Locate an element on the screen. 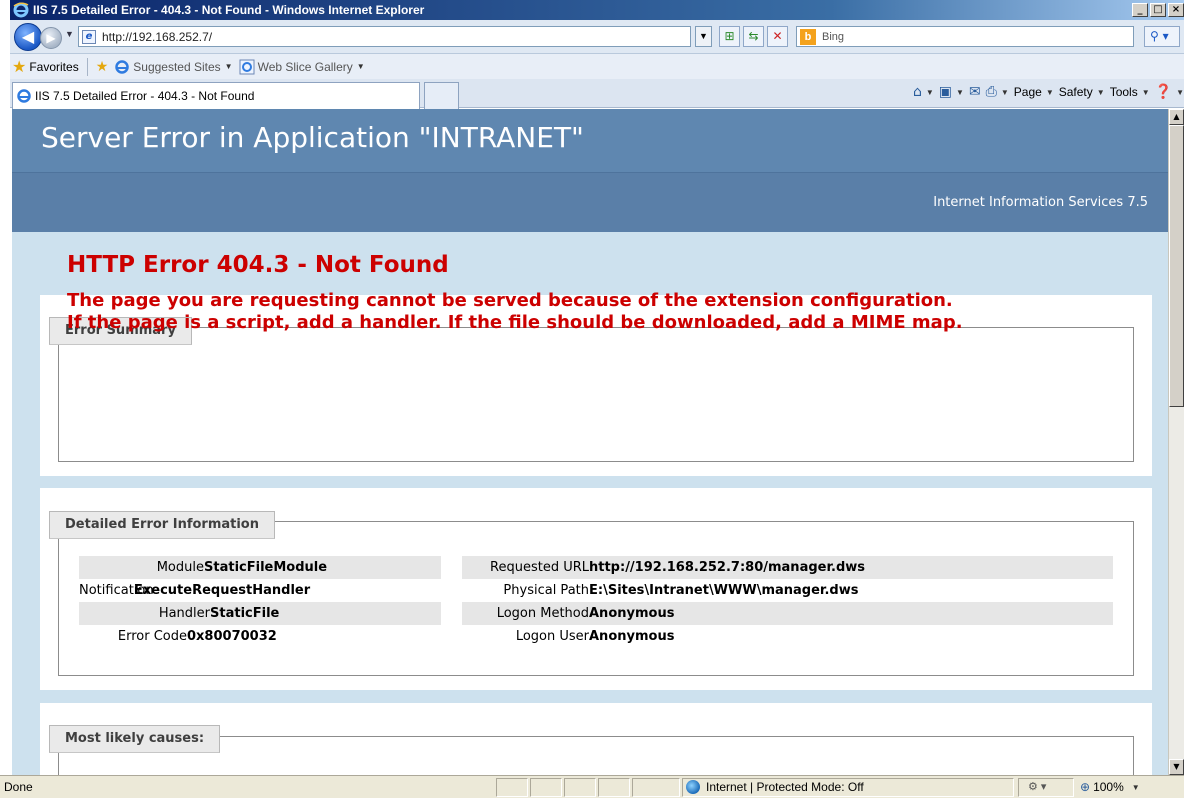 The image size is (1184, 798). address-url: http://192.168.252.7/ is located at coordinates (157, 36).